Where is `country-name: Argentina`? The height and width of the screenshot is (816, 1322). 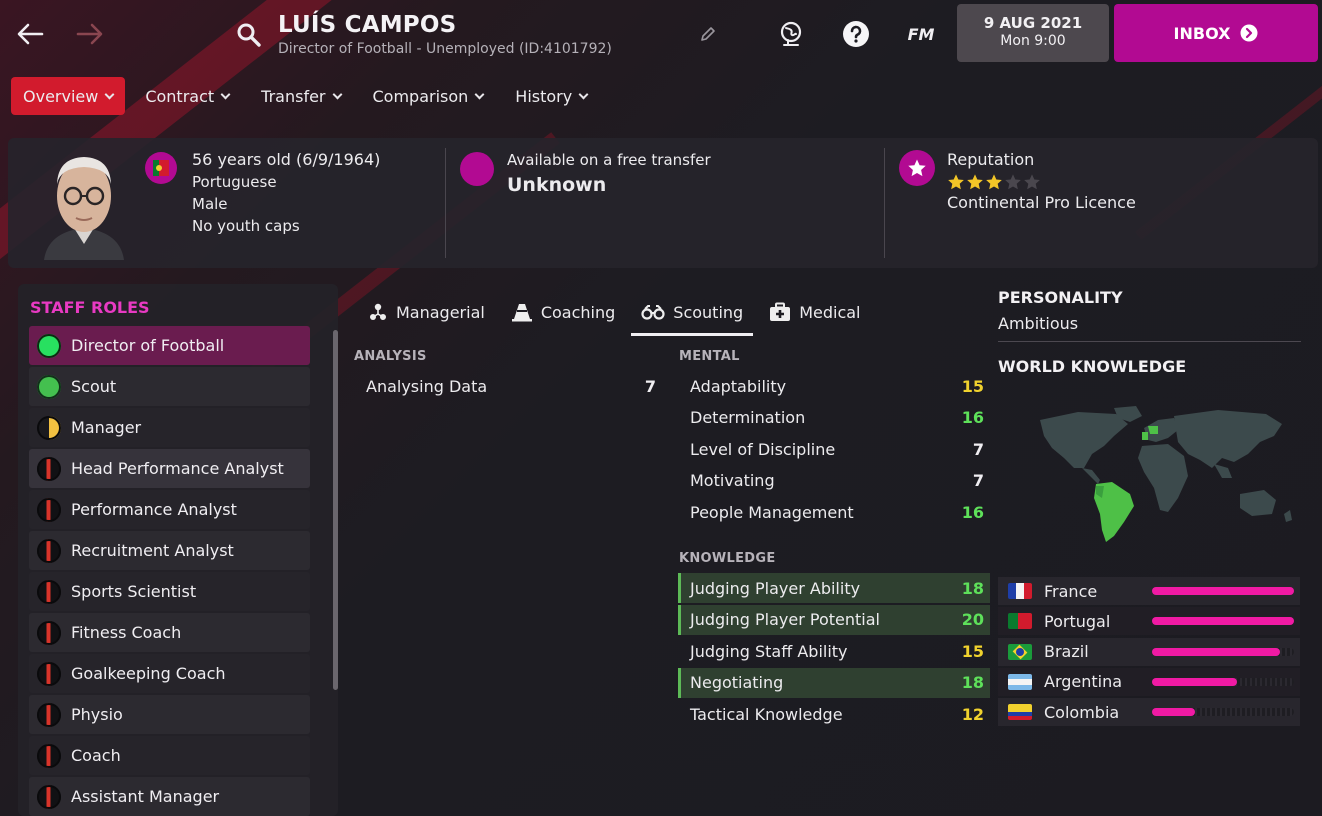 country-name: Argentina is located at coordinates (1083, 682).